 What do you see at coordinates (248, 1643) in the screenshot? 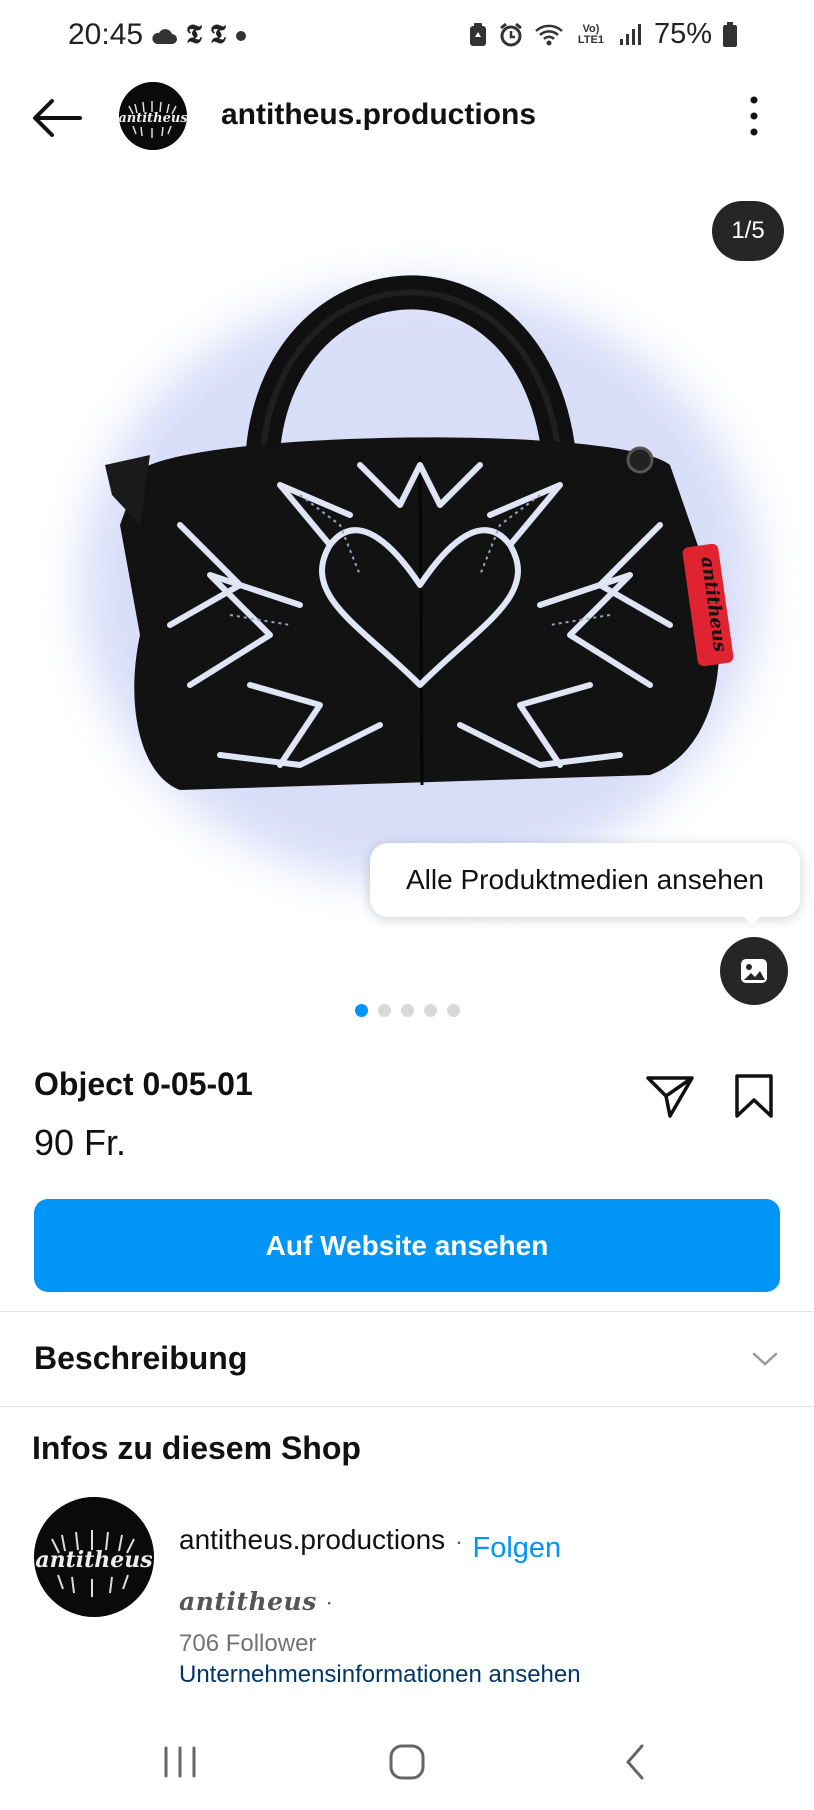
I see `follower-count: 706 Follower` at bounding box center [248, 1643].